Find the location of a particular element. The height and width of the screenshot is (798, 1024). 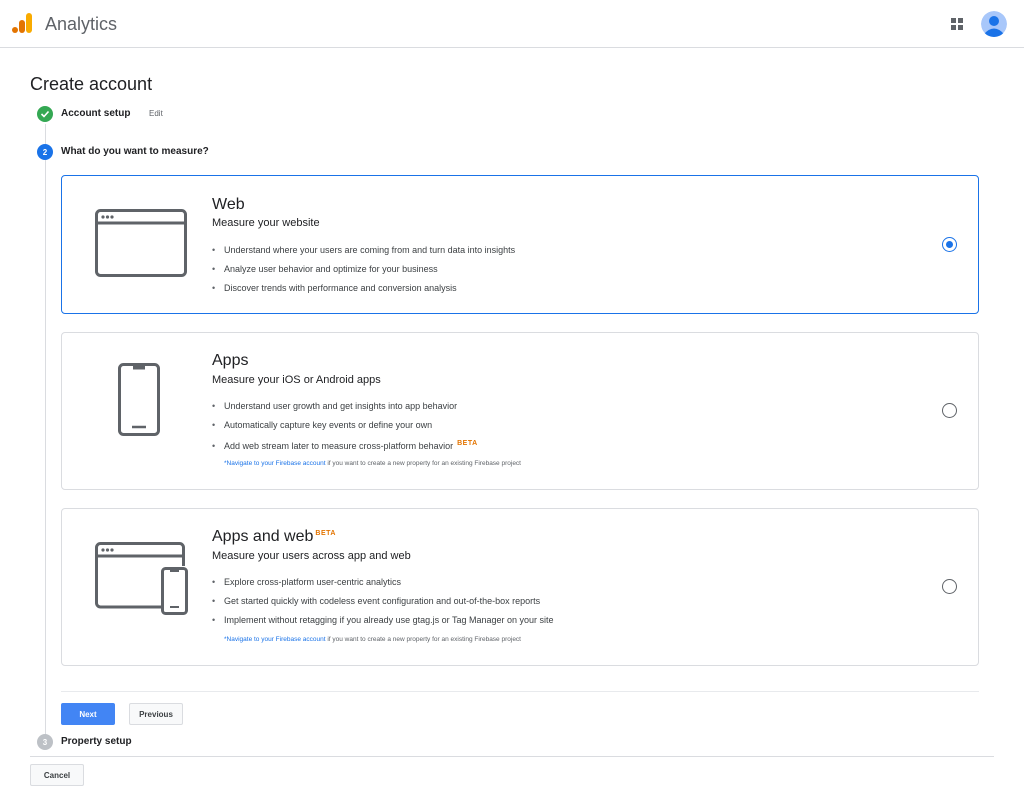

radio-apps is located at coordinates (949, 410).